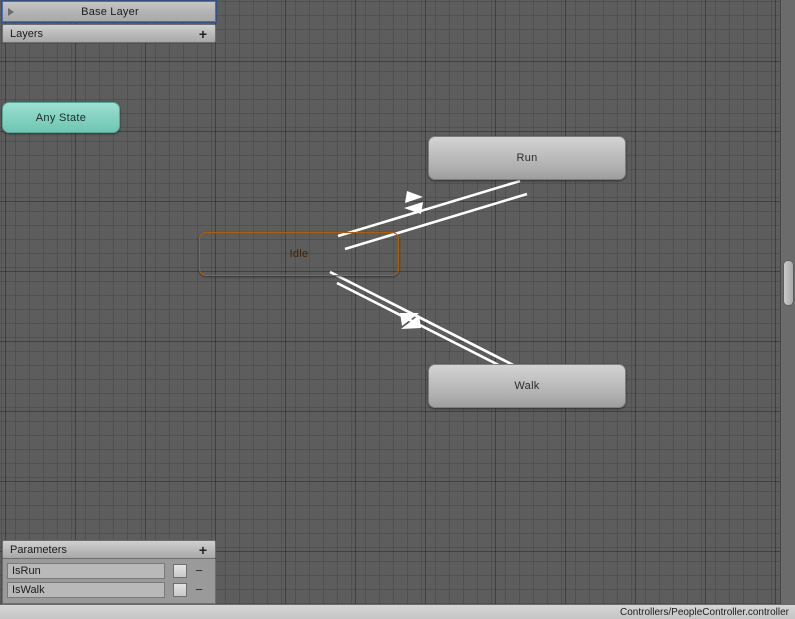 This screenshot has height=619, width=795. What do you see at coordinates (11, 11) in the screenshot?
I see `triangle-right-icon` at bounding box center [11, 11].